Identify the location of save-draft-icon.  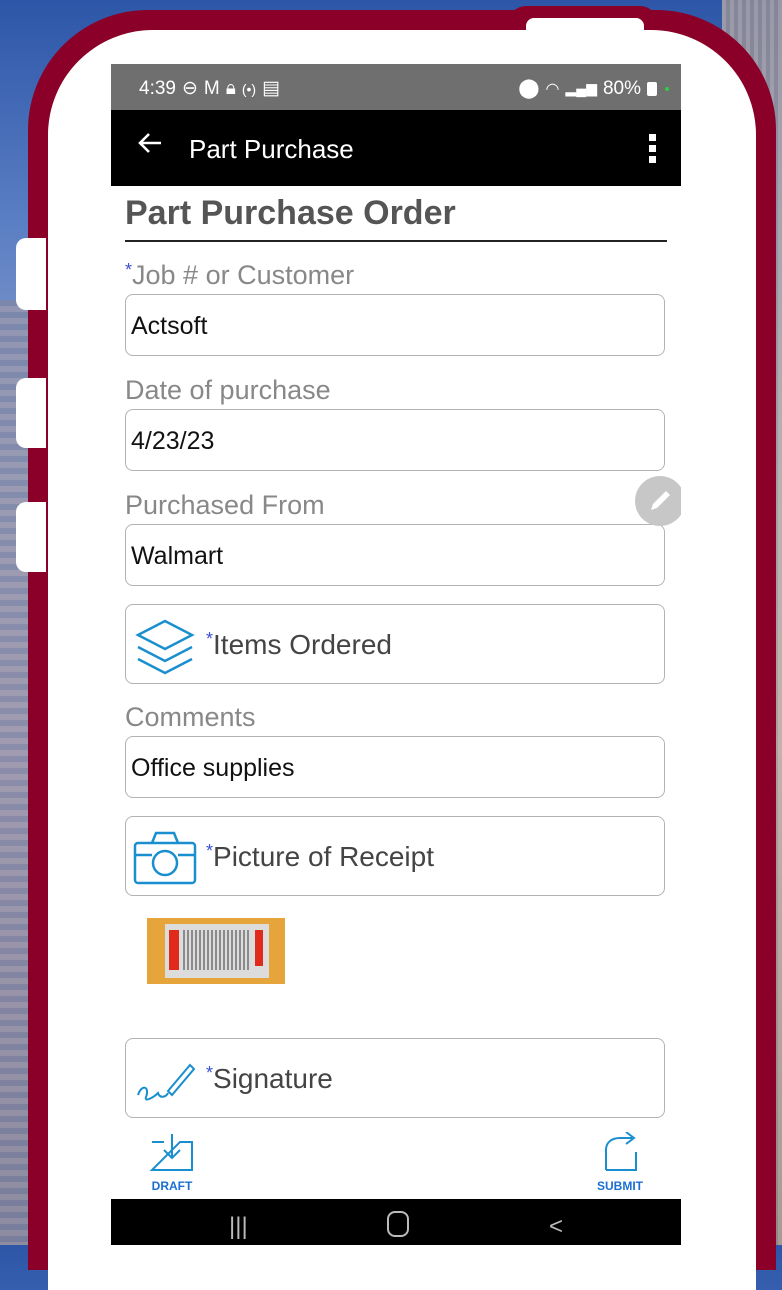
(171, 1152).